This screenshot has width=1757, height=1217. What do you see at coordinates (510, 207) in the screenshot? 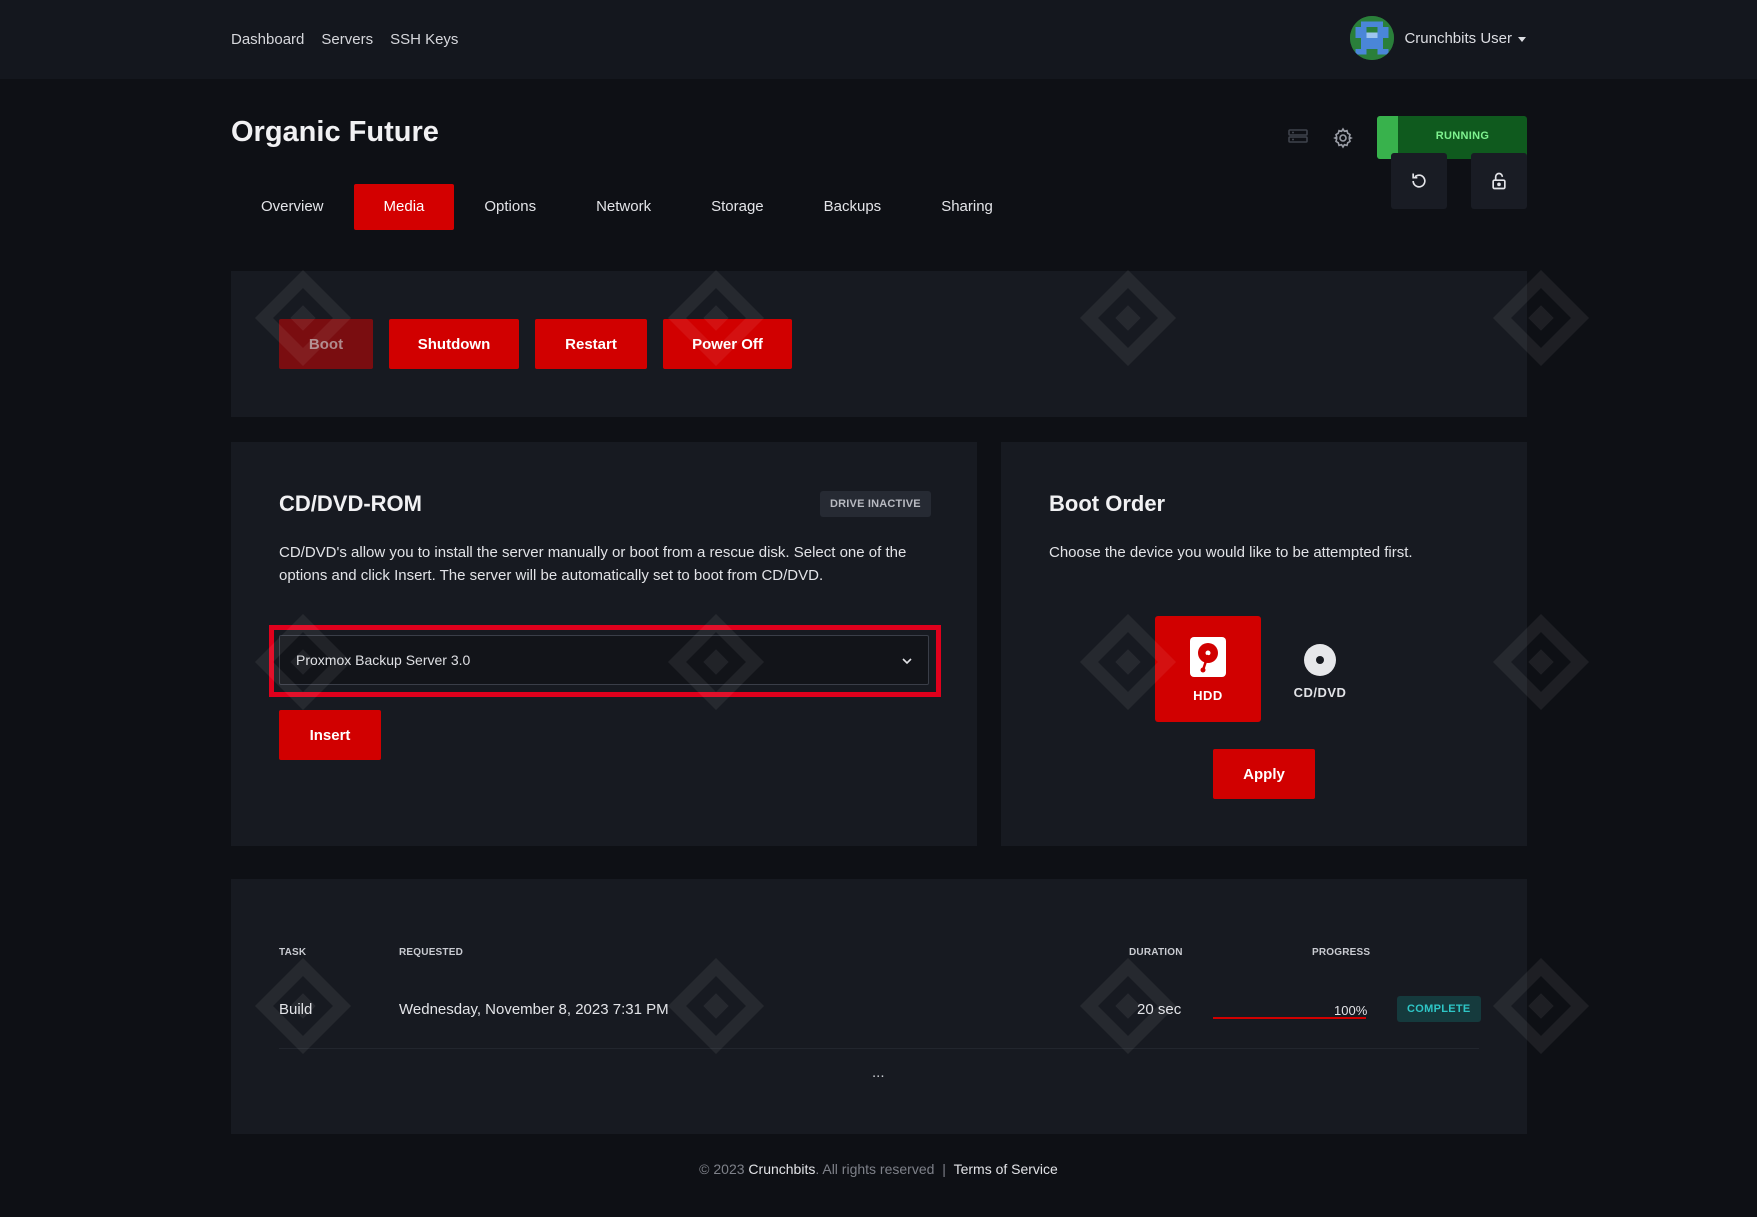
I see `tab-options: Options` at bounding box center [510, 207].